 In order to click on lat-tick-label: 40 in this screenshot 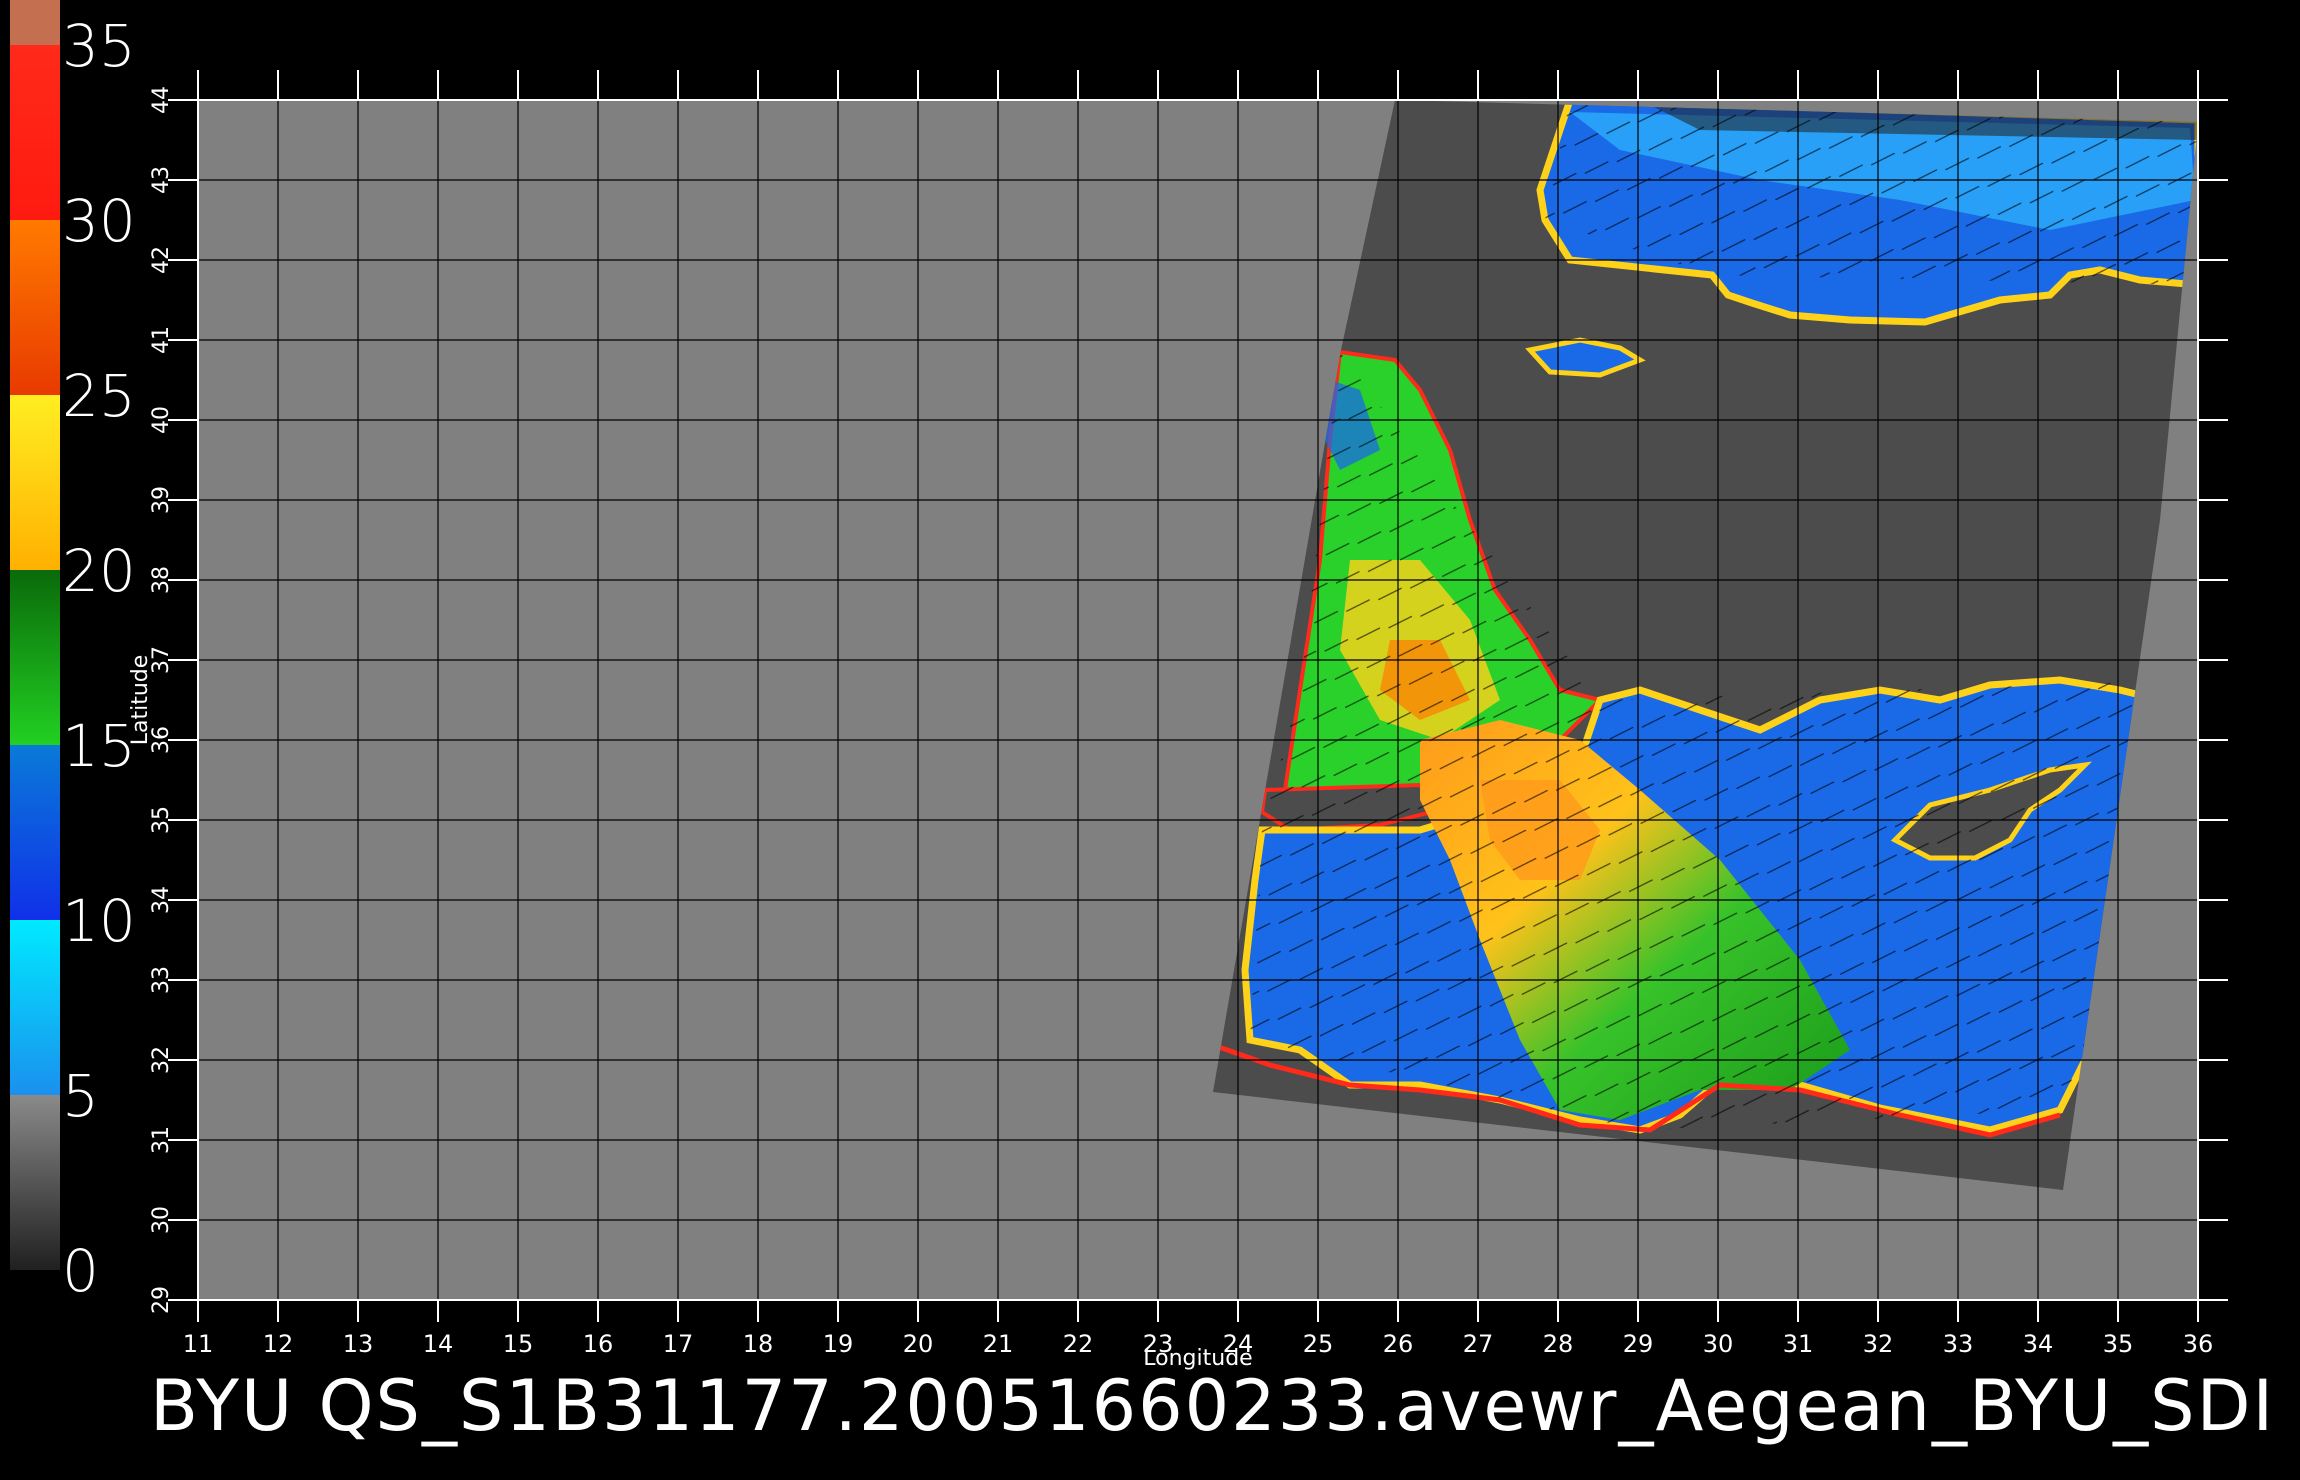, I will do `click(161, 420)`.